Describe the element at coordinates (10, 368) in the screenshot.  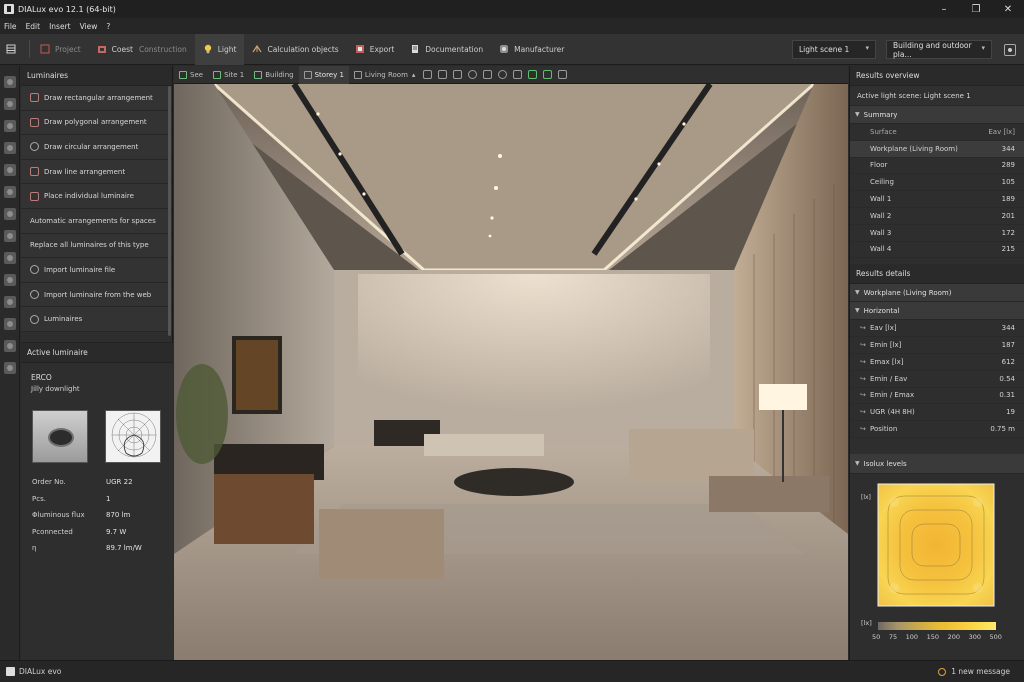
I see `info-strip-icon` at that location.